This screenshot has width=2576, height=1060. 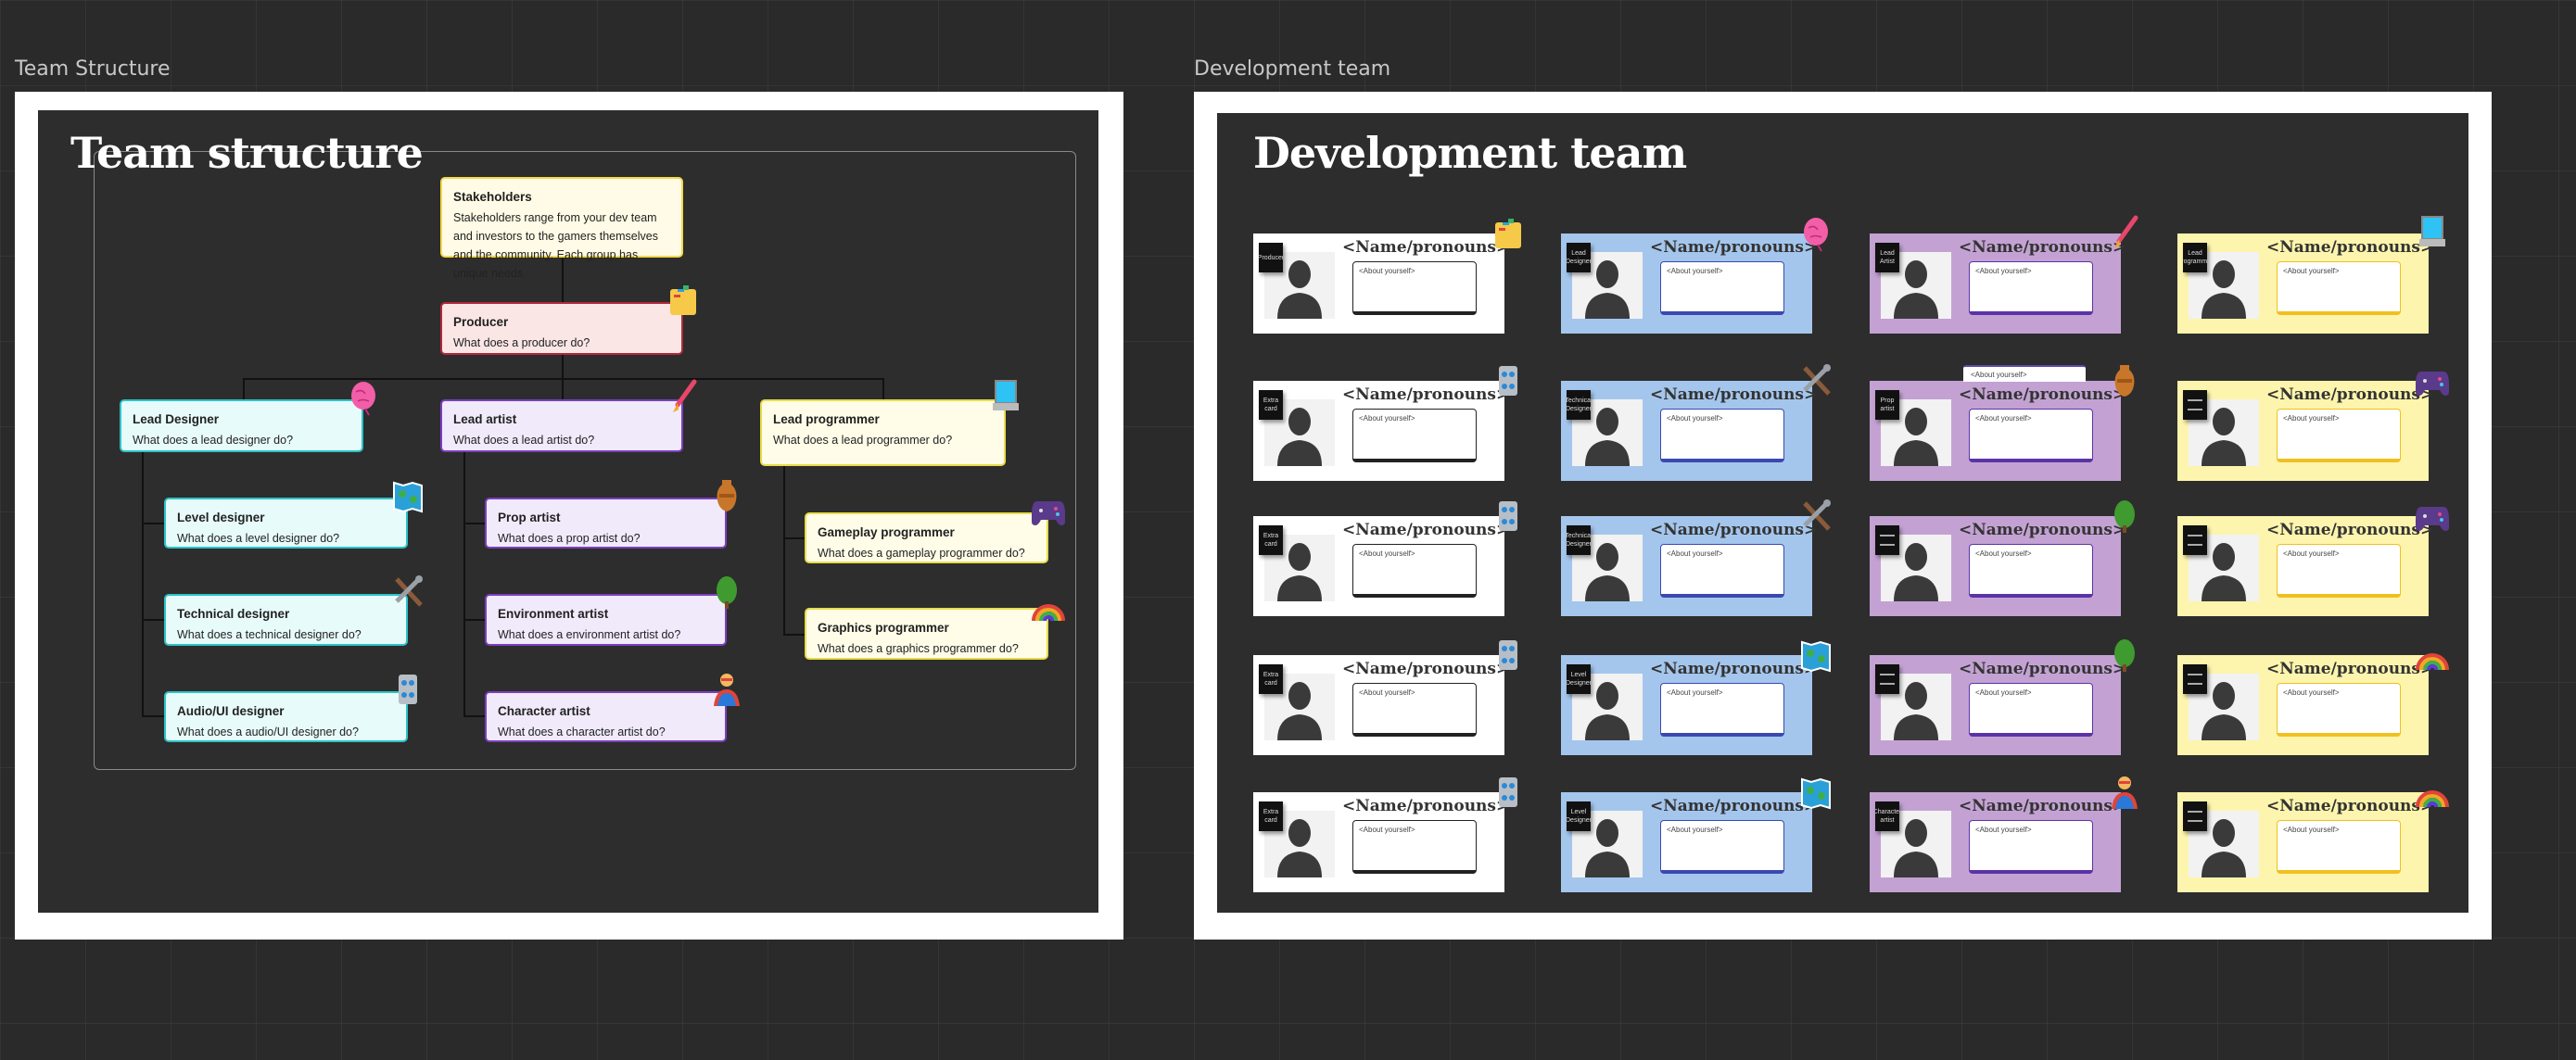 What do you see at coordinates (233, 614) in the screenshot?
I see `node-title: Technical designer` at bounding box center [233, 614].